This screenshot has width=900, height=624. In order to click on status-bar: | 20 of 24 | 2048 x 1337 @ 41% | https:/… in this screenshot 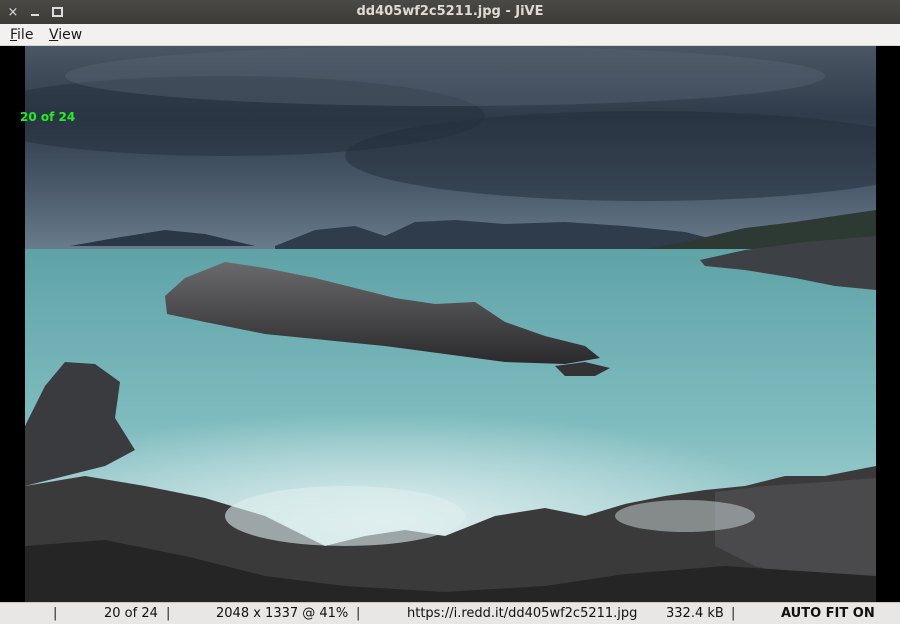, I will do `click(450, 613)`.